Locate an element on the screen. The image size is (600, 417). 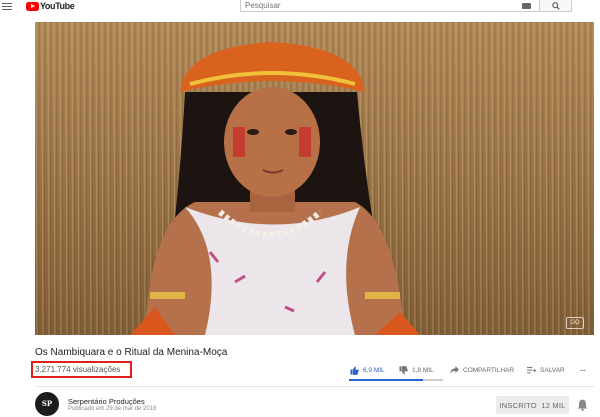
share-icon is located at coordinates (454, 370).